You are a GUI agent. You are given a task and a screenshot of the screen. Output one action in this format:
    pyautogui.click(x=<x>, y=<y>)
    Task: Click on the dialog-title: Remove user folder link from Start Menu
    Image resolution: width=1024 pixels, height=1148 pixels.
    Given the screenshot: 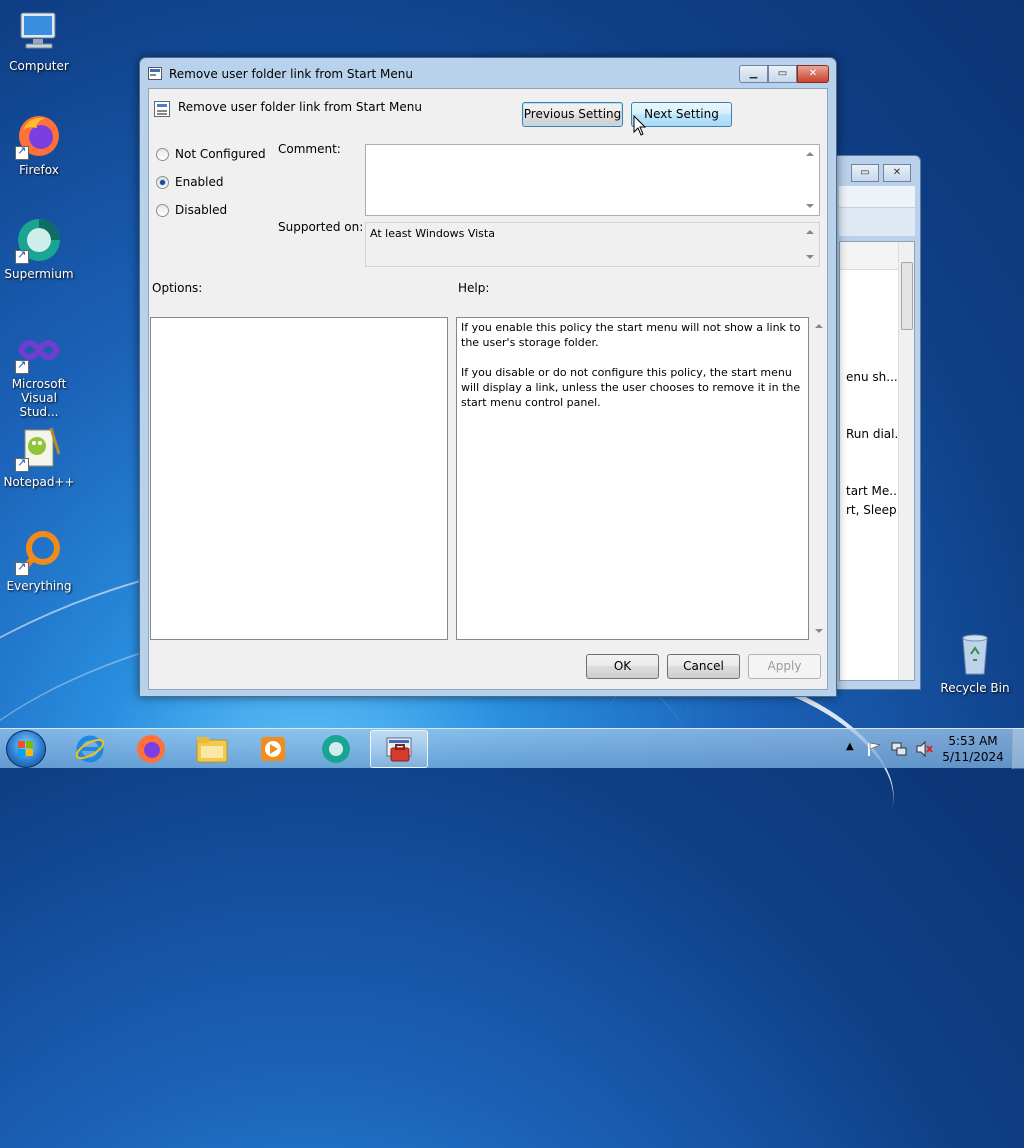 What is the action you would take?
    pyautogui.click(x=291, y=74)
    